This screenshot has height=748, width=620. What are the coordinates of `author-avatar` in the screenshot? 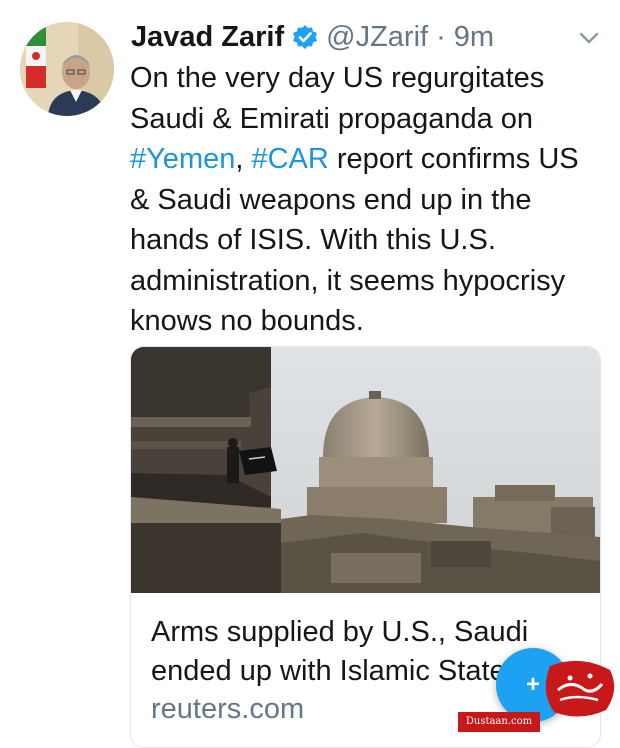 It's located at (67, 69).